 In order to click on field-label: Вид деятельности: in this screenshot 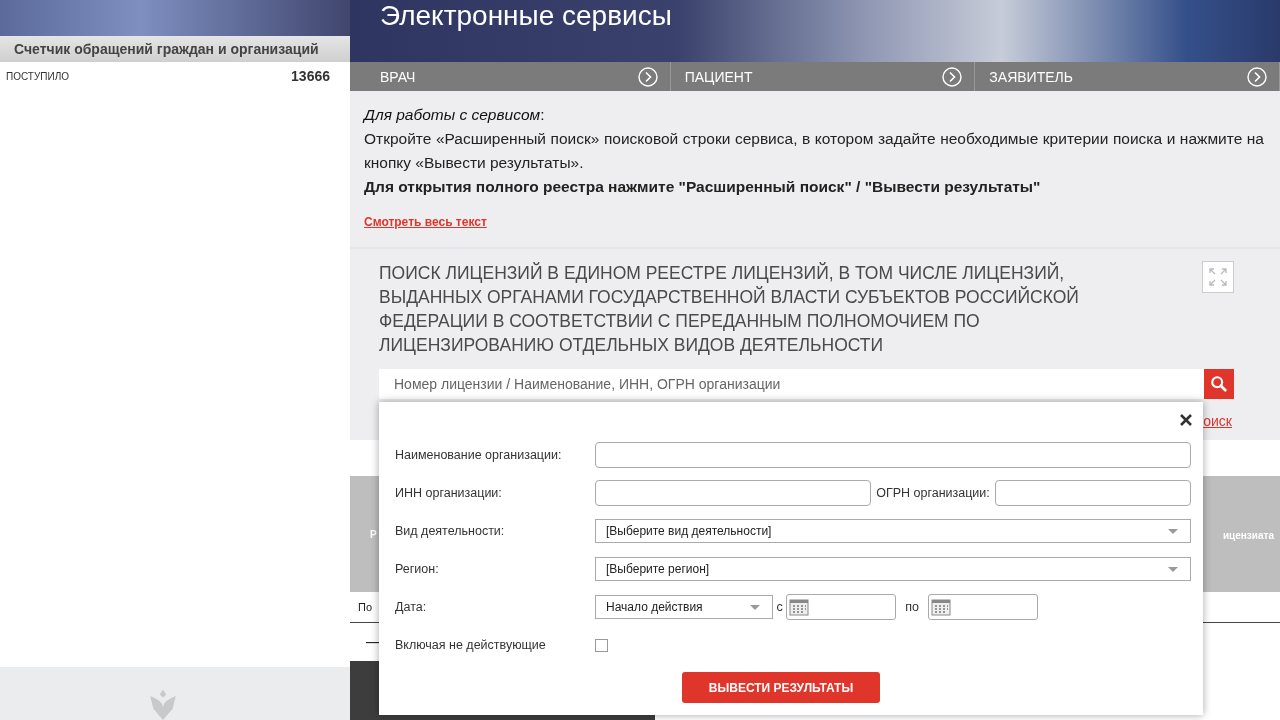, I will do `click(450, 531)`.